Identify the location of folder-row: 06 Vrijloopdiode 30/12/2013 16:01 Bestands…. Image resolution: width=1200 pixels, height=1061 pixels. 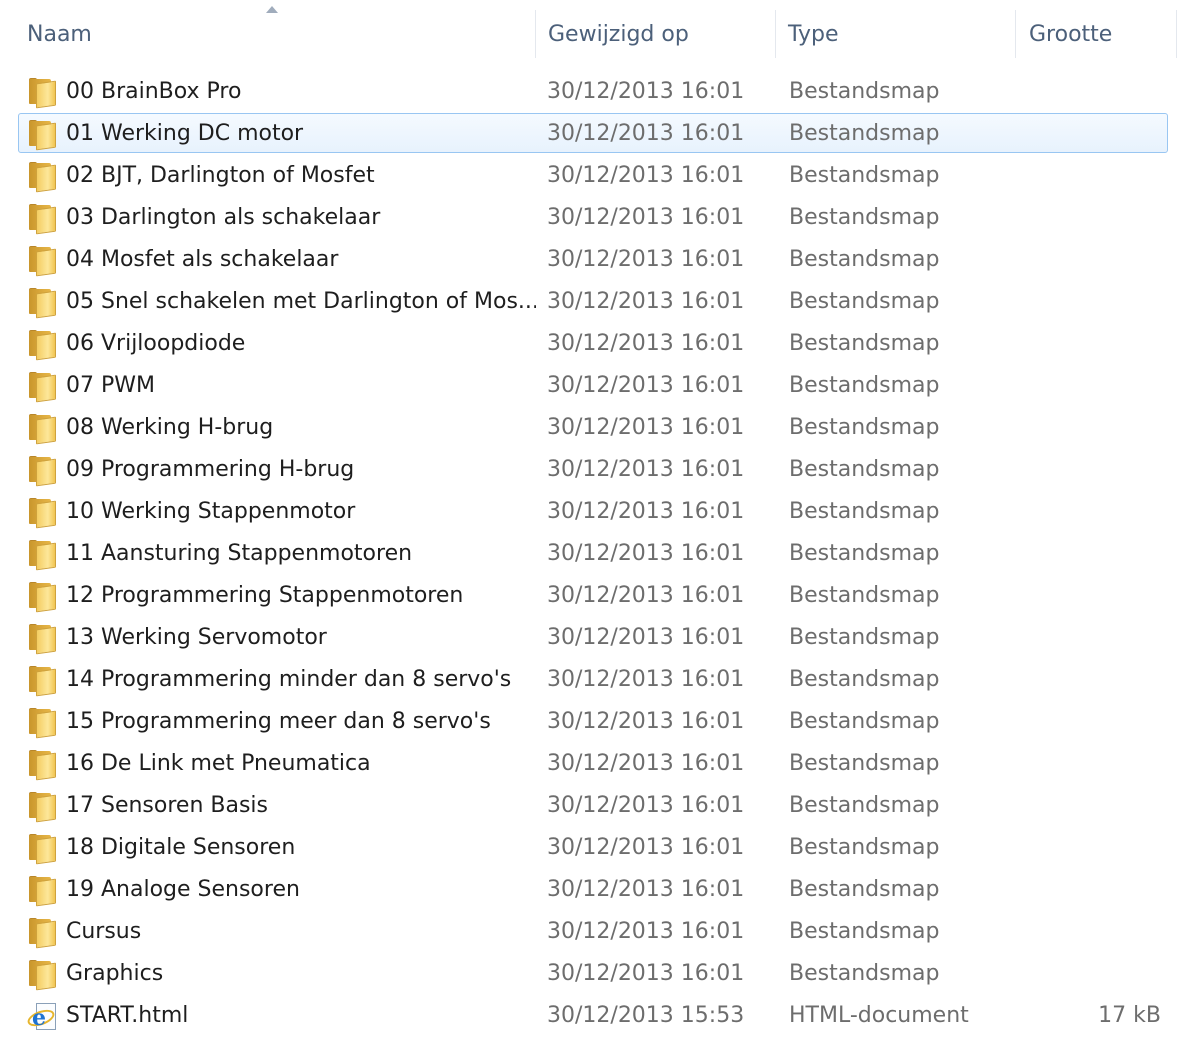
(593, 343).